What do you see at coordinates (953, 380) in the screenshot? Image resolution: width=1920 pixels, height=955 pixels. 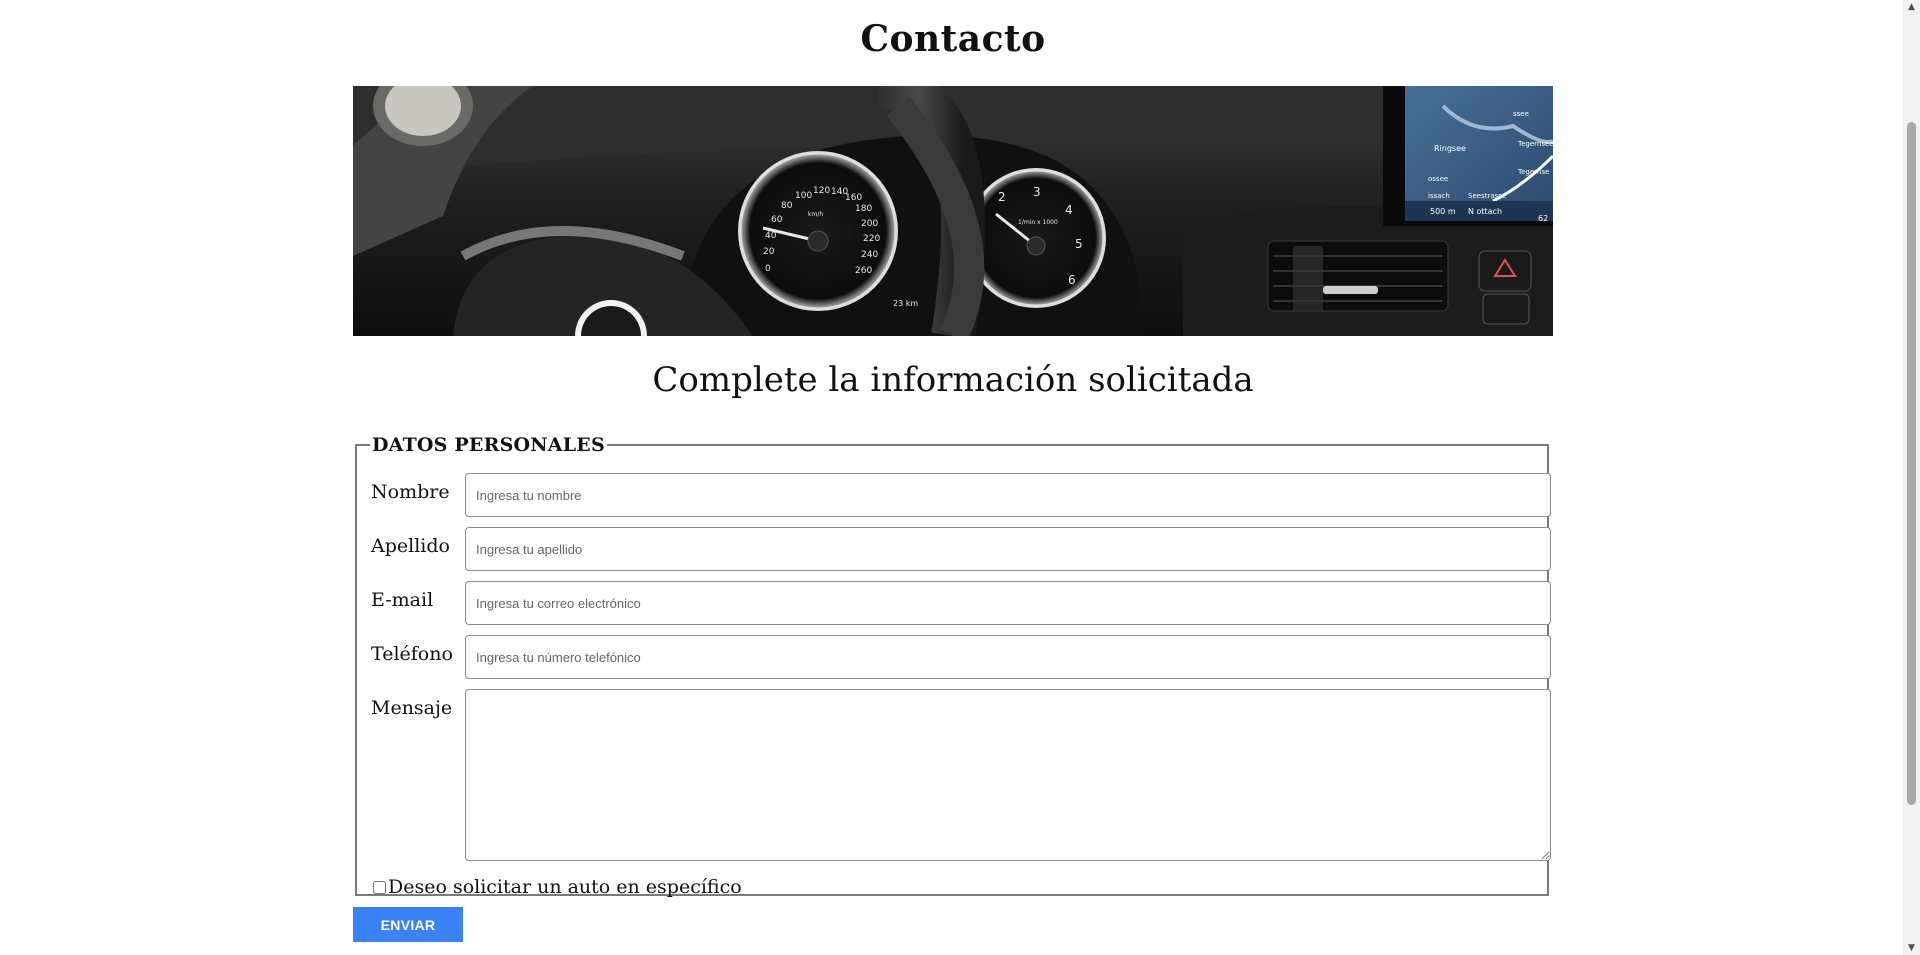 I see `form-subtitle: Complete la información solicitada` at bounding box center [953, 380].